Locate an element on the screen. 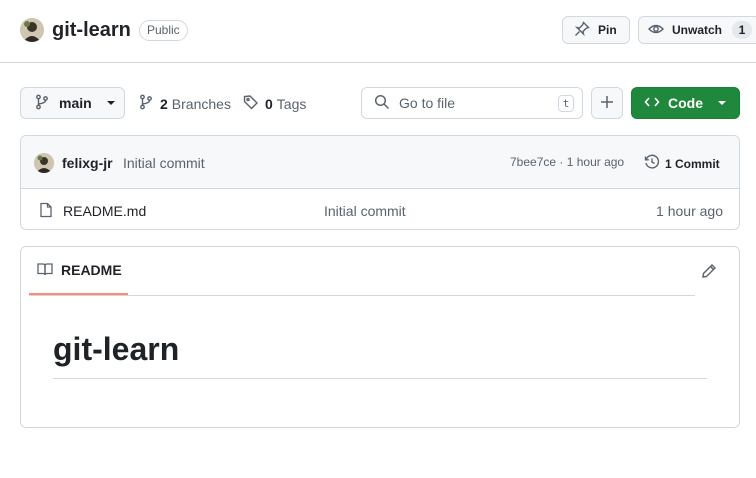 This screenshot has width=756, height=478. visibility-badge: Public is located at coordinates (163, 30).